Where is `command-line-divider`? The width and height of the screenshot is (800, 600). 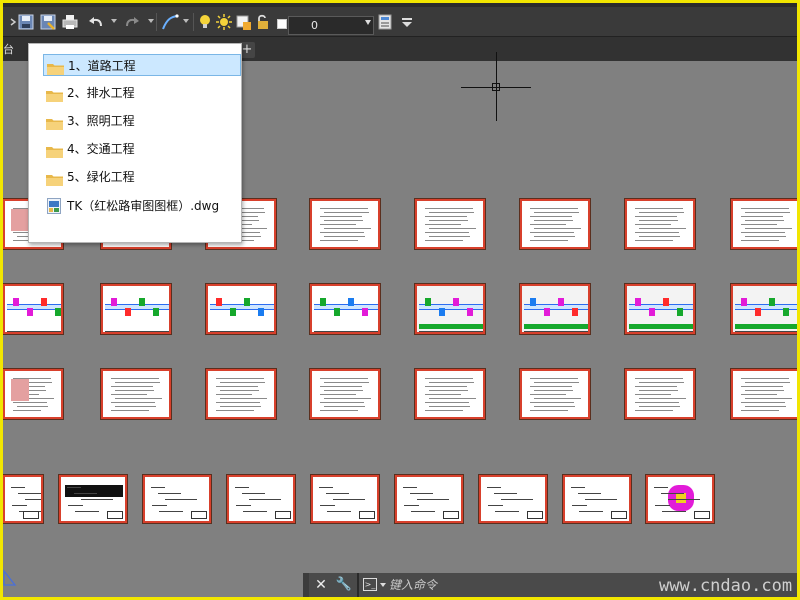 command-line-divider is located at coordinates (358, 585).